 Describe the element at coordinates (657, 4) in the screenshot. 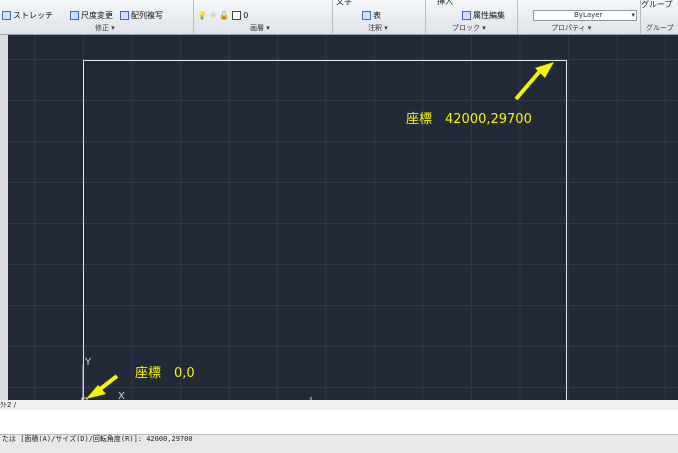

I see `group-tool-label: グループ` at that location.